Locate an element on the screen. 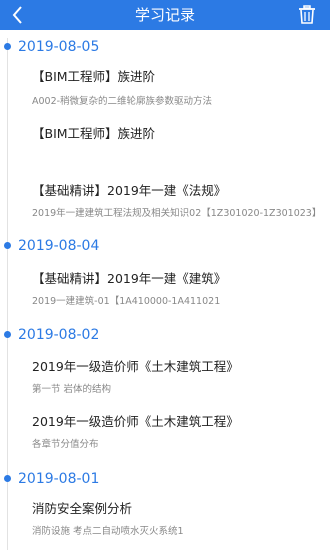 This screenshot has height=550, width=330. page-title: 学习记录 is located at coordinates (164, 15).